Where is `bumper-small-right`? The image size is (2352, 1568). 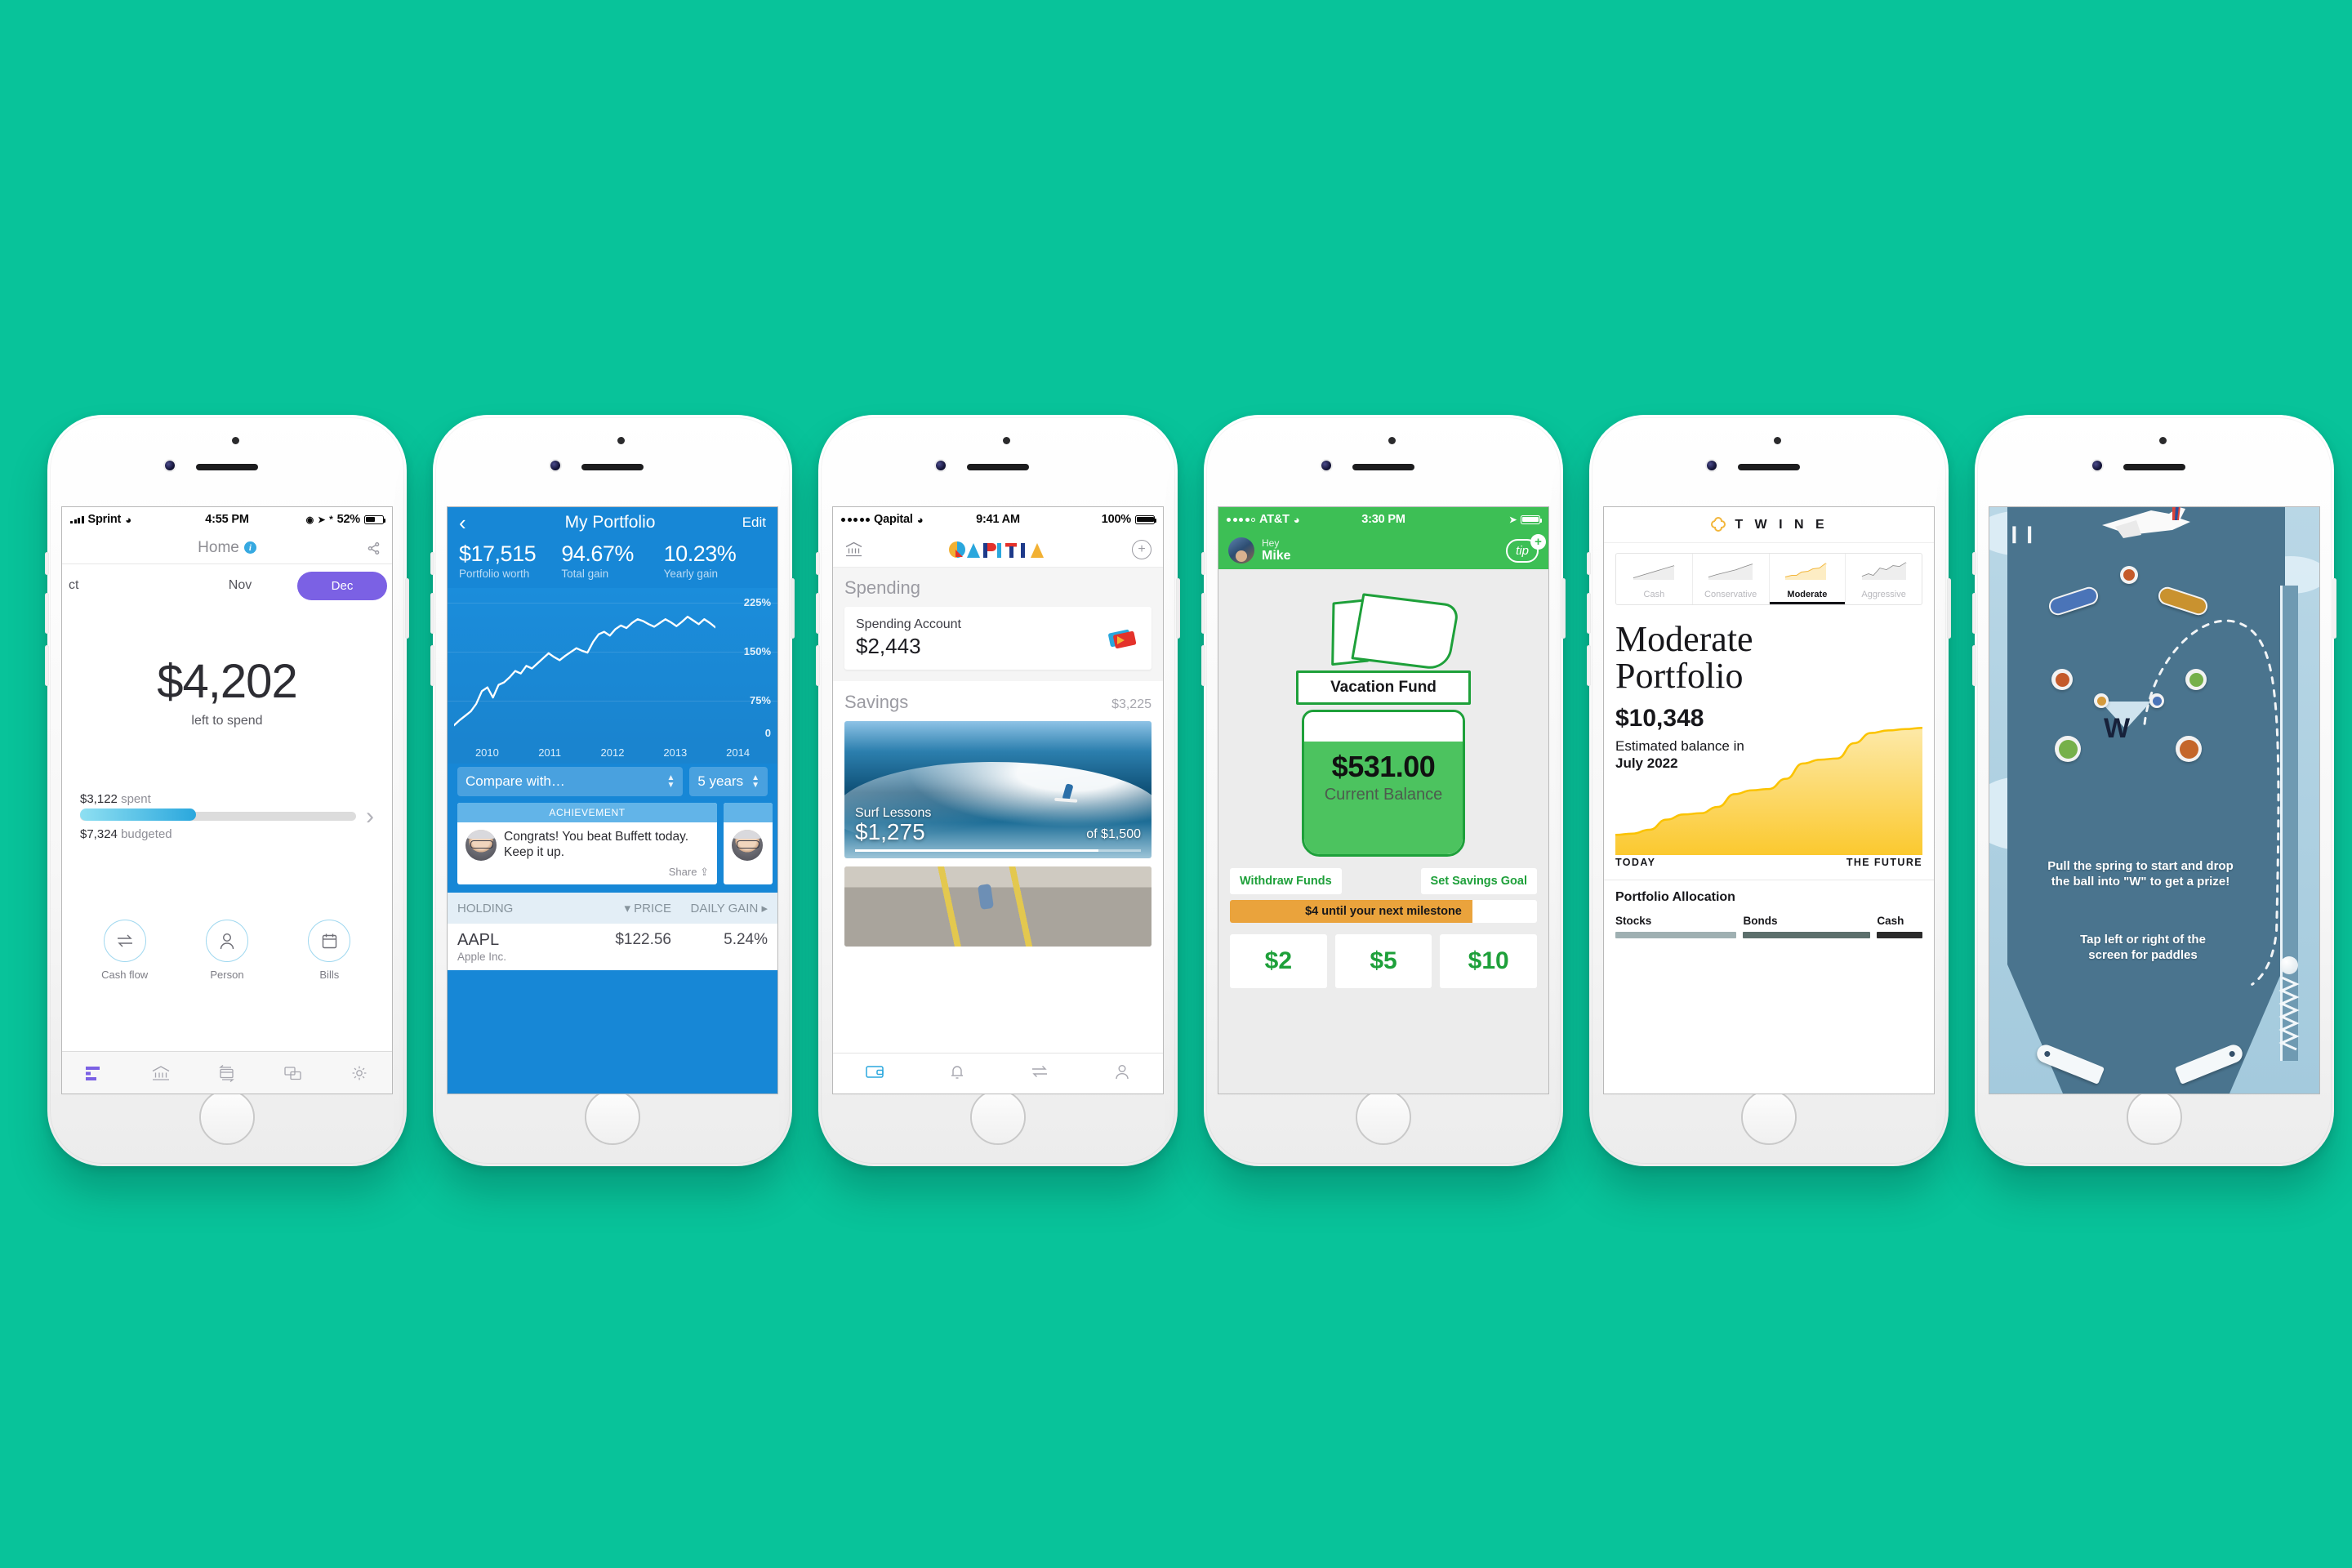
bumper-small-right is located at coordinates (2156, 700).